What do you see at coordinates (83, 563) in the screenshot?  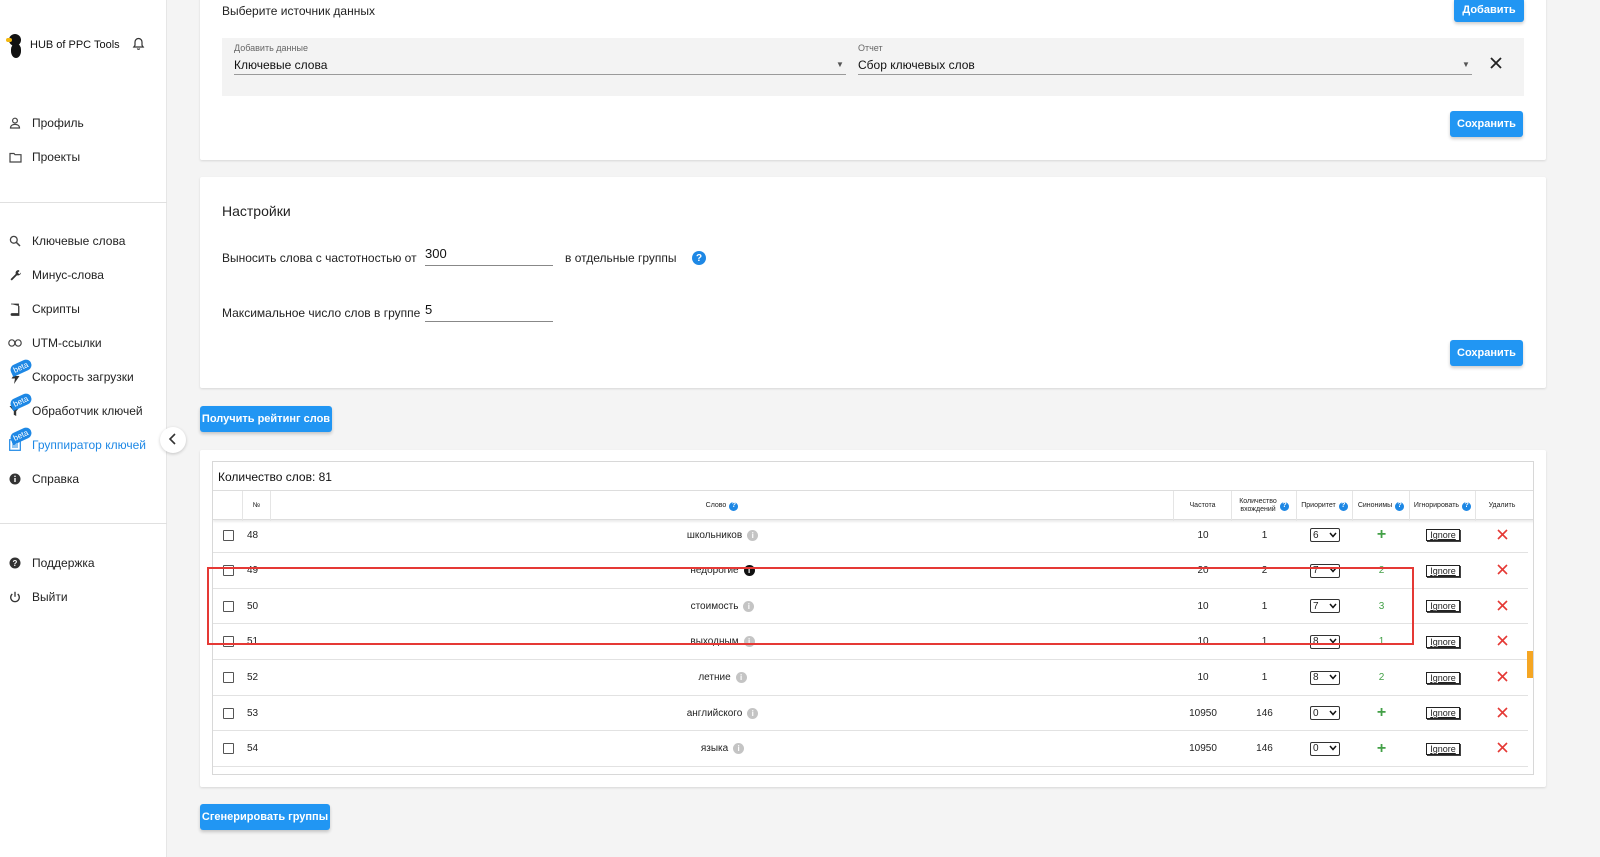 I see `nav-bottom-item-0: ? Поддержка` at bounding box center [83, 563].